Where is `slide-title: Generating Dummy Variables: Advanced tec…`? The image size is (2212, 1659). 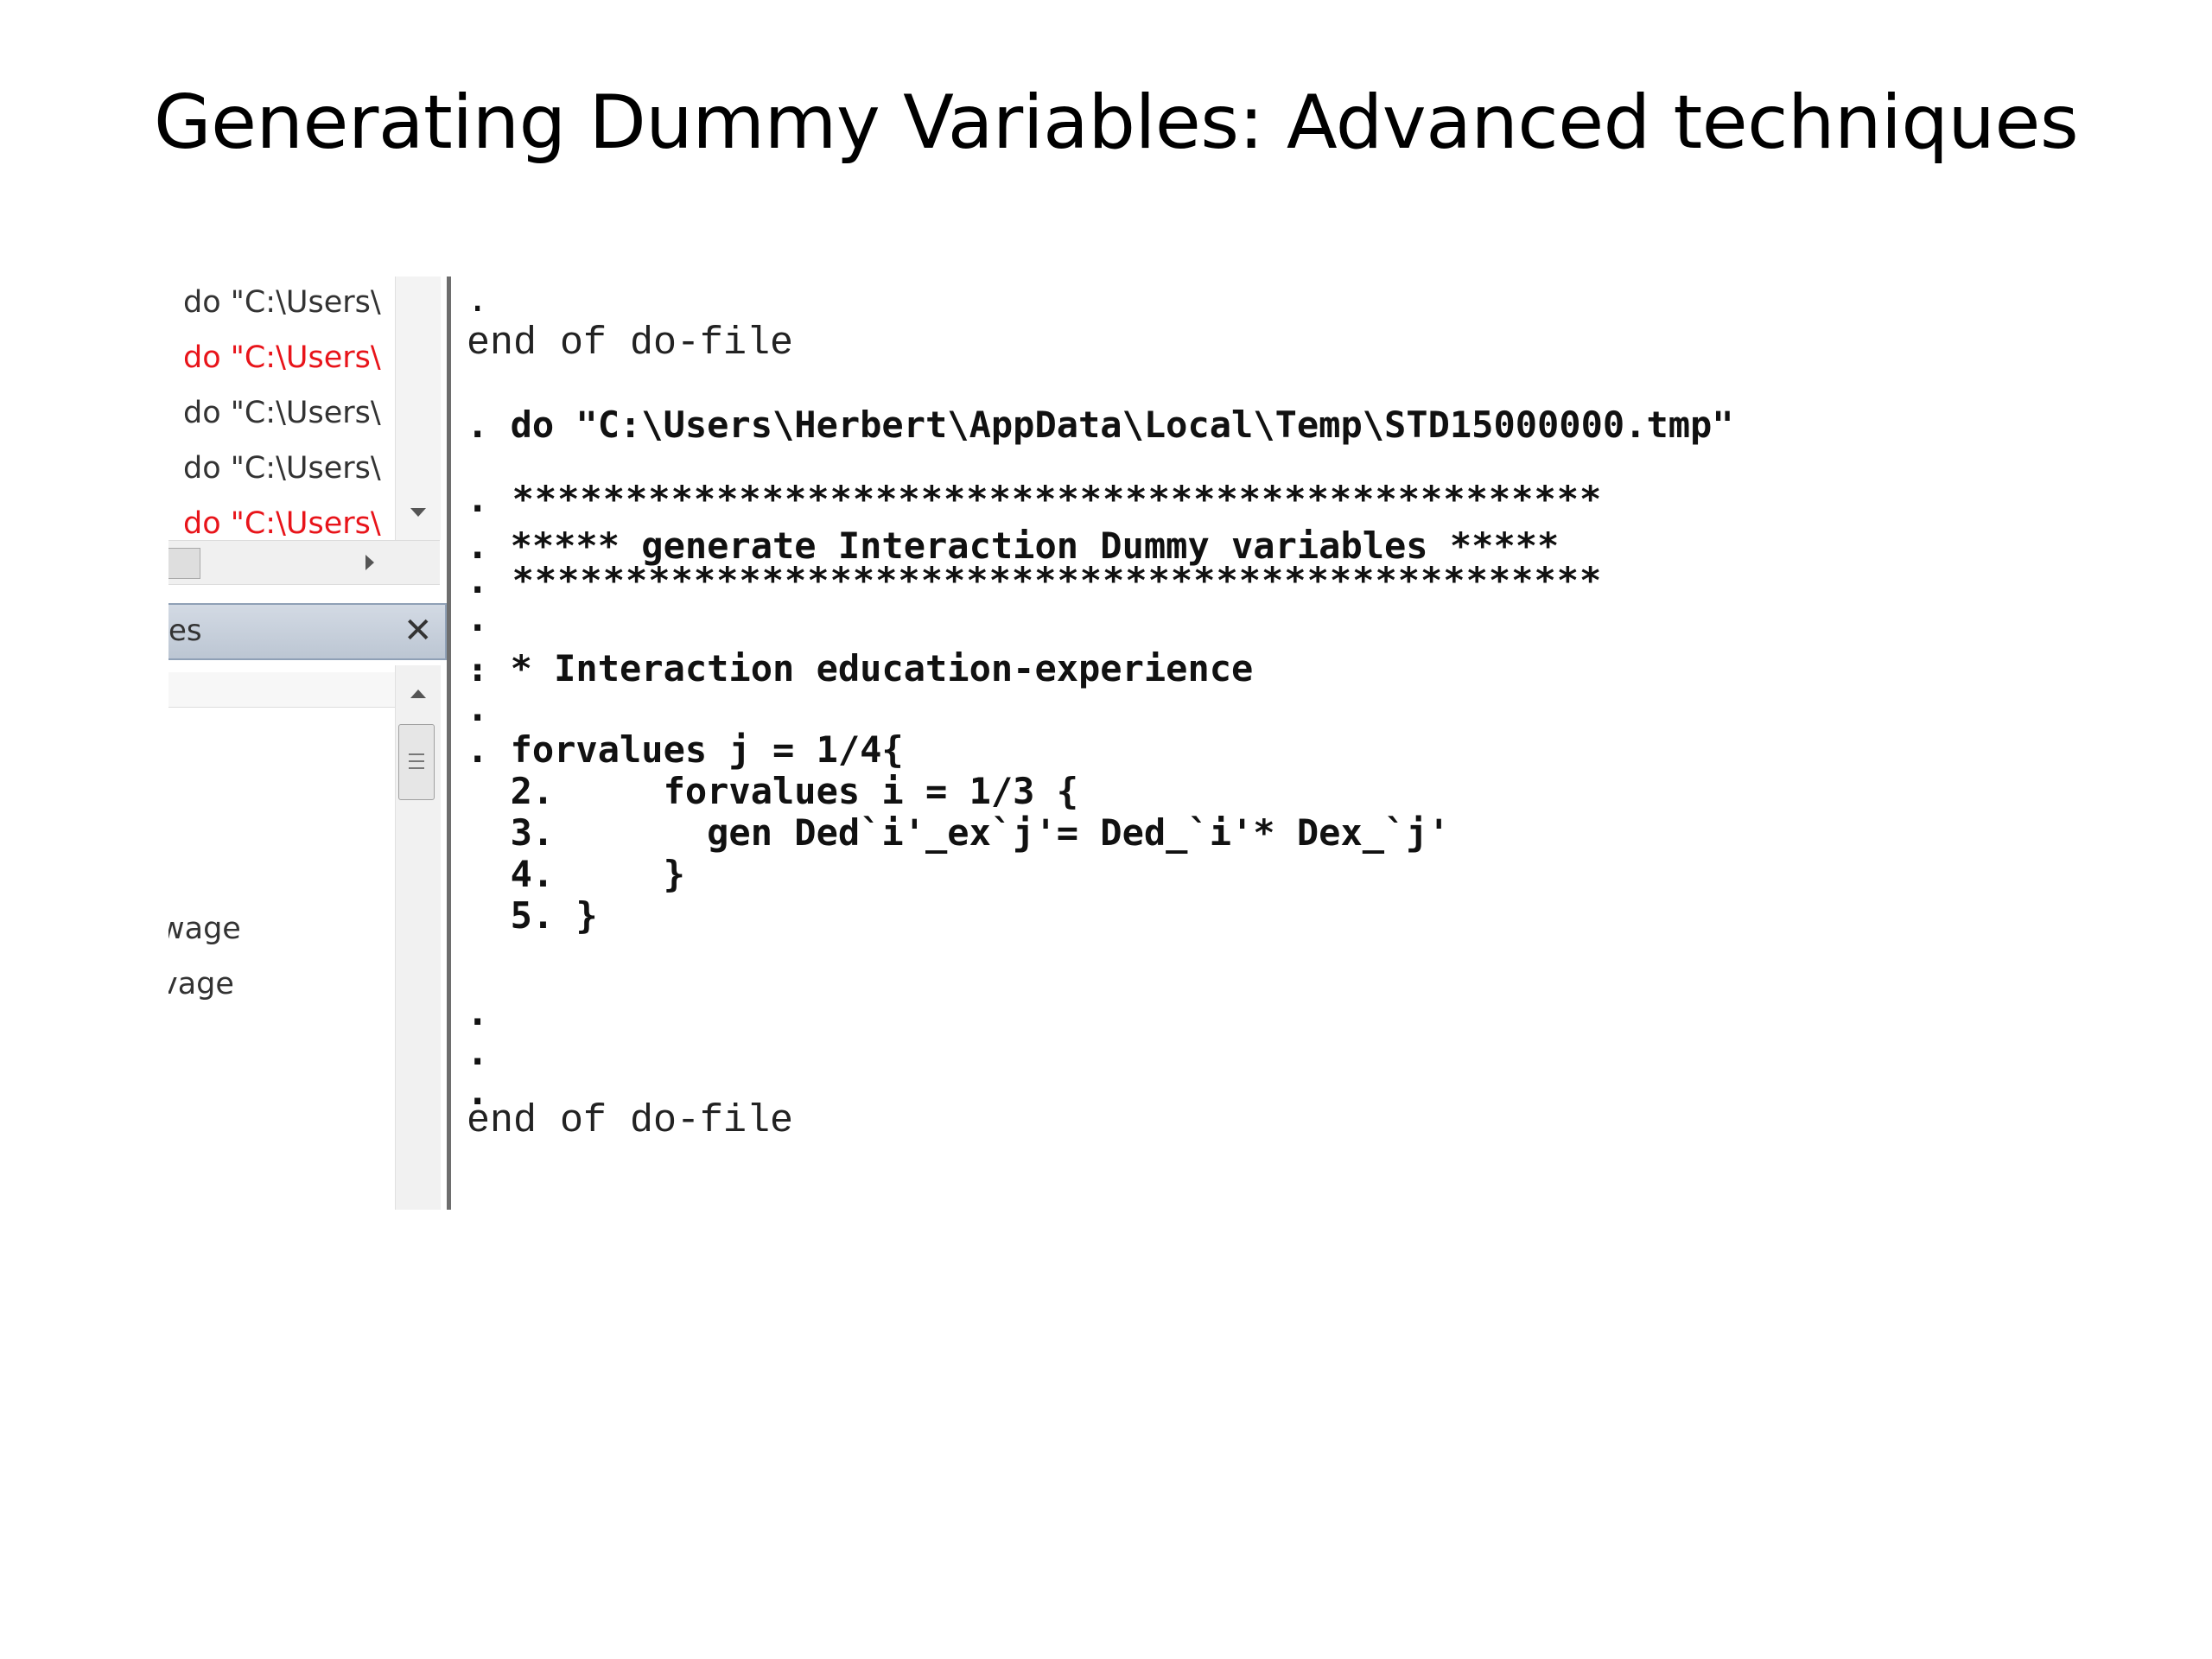
slide-title: Generating Dummy Variables: Advanced tec… is located at coordinates (1116, 123).